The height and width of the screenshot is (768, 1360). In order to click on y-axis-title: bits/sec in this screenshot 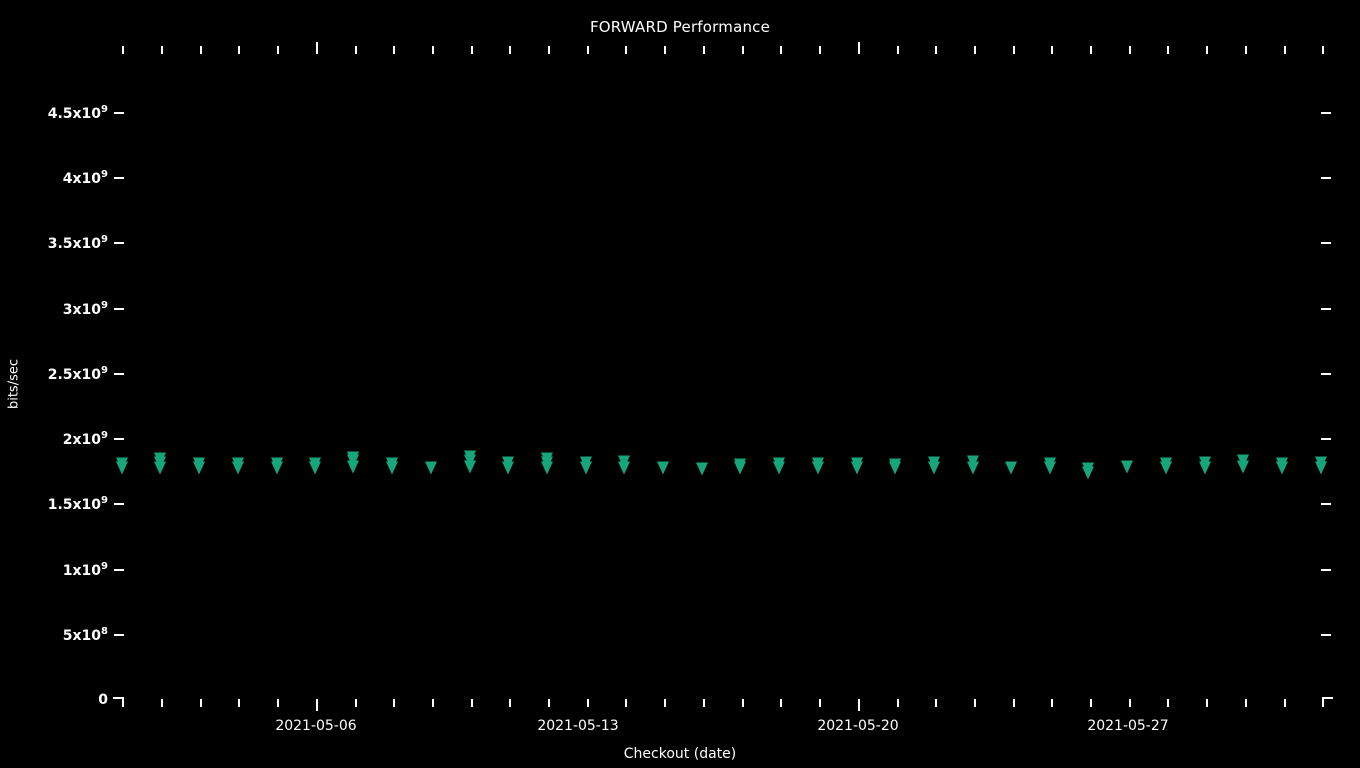, I will do `click(14, 384)`.